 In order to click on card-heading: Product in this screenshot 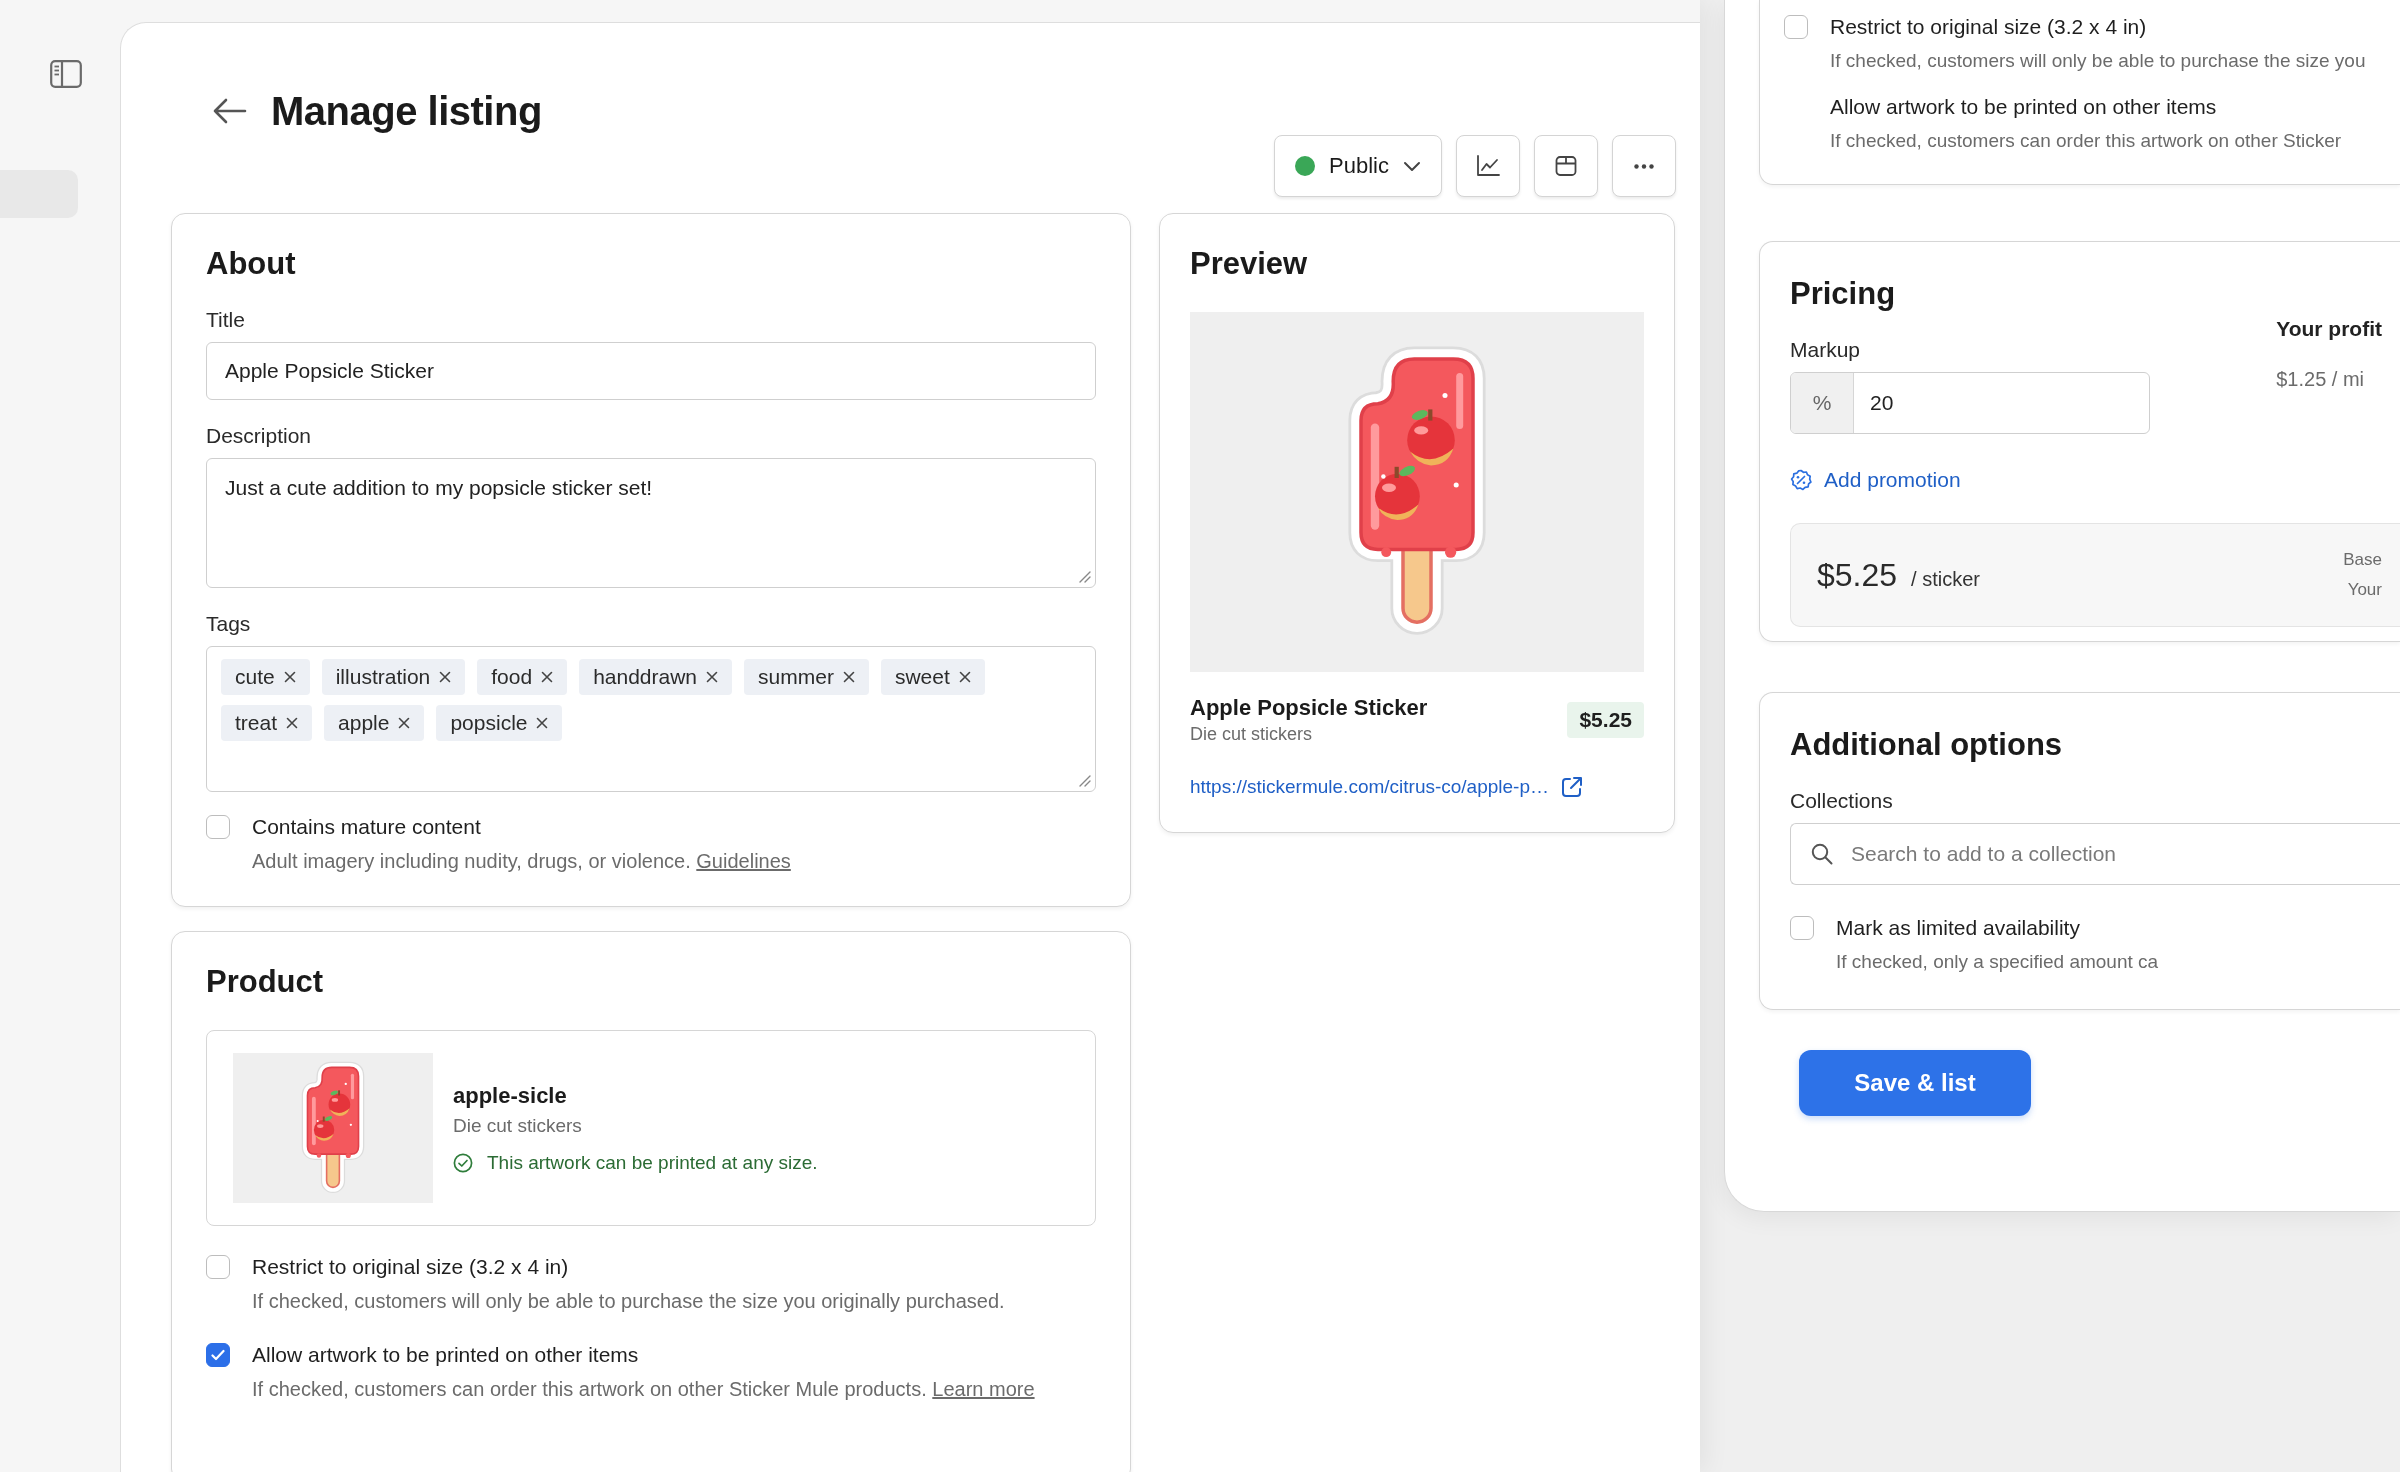, I will do `click(265, 982)`.